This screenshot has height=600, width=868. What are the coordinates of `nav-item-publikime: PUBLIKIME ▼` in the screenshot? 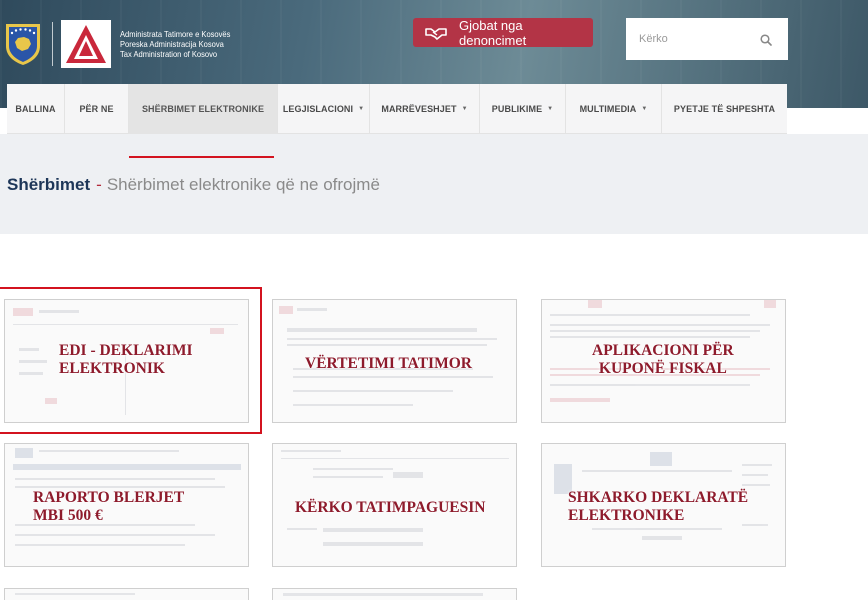 It's located at (523, 109).